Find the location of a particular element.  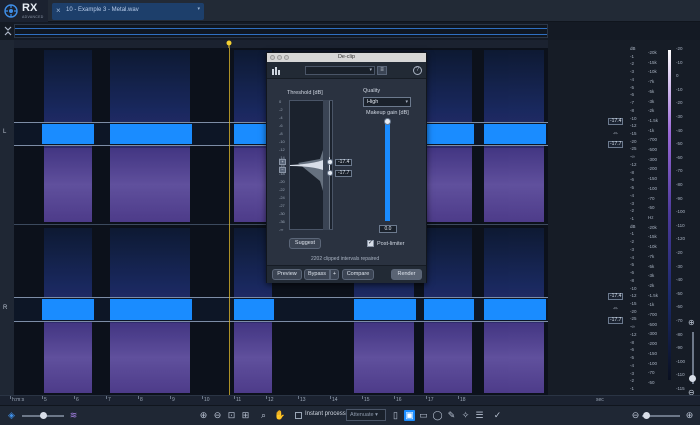

help-icon: ? is located at coordinates (417, 70).